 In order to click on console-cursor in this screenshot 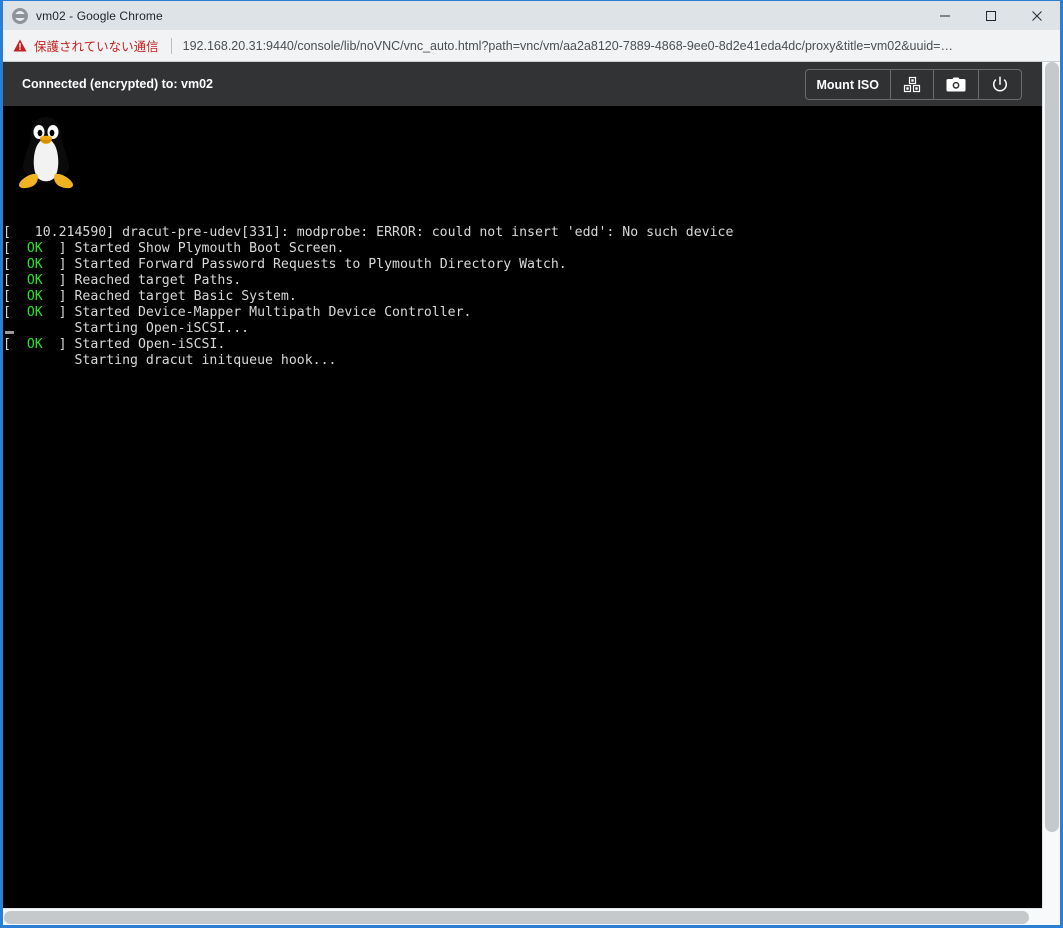, I will do `click(9, 332)`.